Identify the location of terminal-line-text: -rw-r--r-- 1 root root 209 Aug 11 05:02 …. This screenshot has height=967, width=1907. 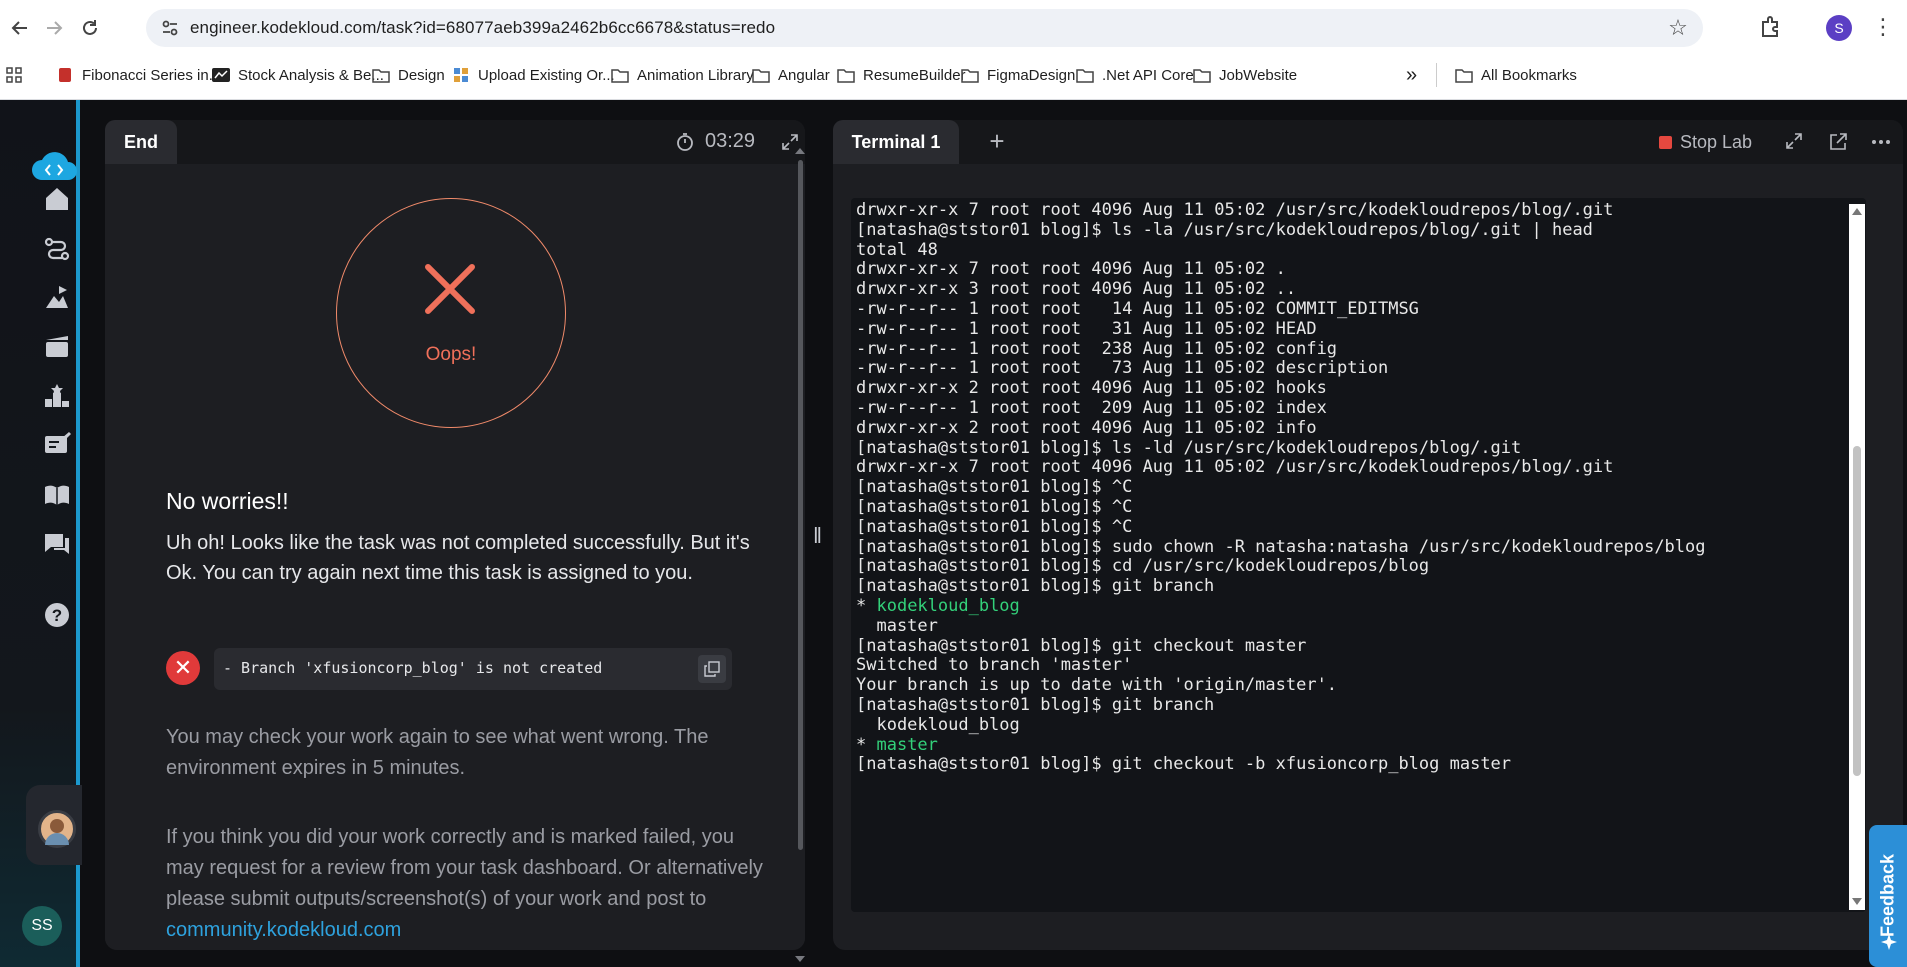
(1091, 407).